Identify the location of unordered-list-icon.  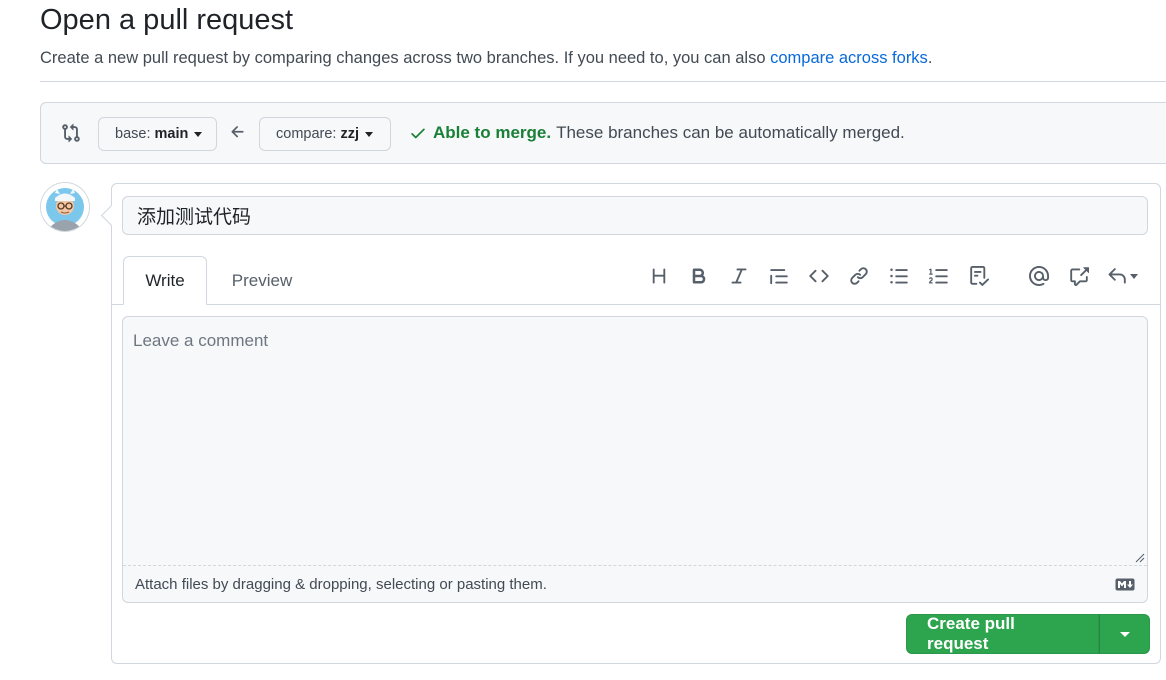
(899, 276).